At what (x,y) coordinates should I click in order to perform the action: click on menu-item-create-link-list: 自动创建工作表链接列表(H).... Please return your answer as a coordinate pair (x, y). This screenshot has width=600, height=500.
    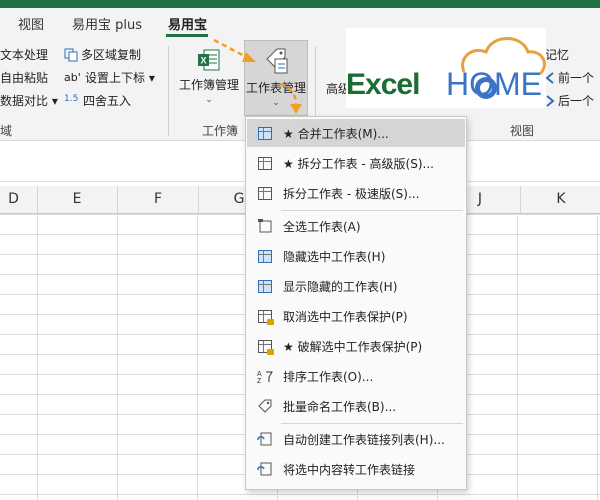
    Looking at the image, I should click on (356, 439).